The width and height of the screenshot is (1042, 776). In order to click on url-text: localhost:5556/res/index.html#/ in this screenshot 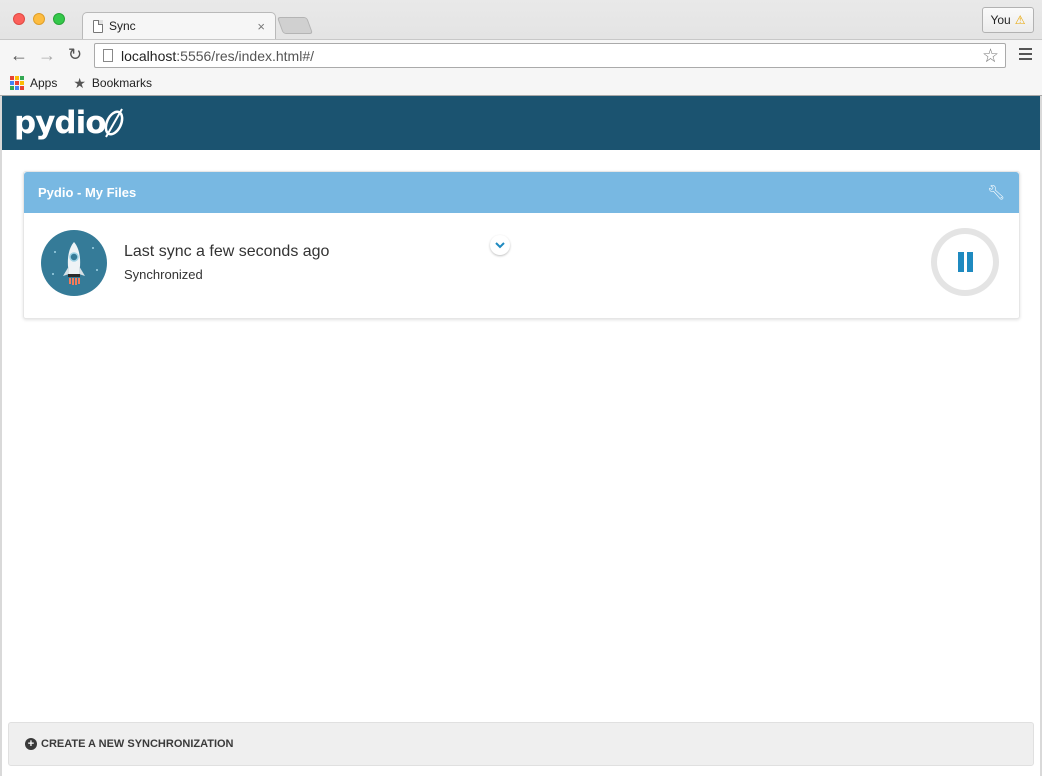, I will do `click(218, 55)`.